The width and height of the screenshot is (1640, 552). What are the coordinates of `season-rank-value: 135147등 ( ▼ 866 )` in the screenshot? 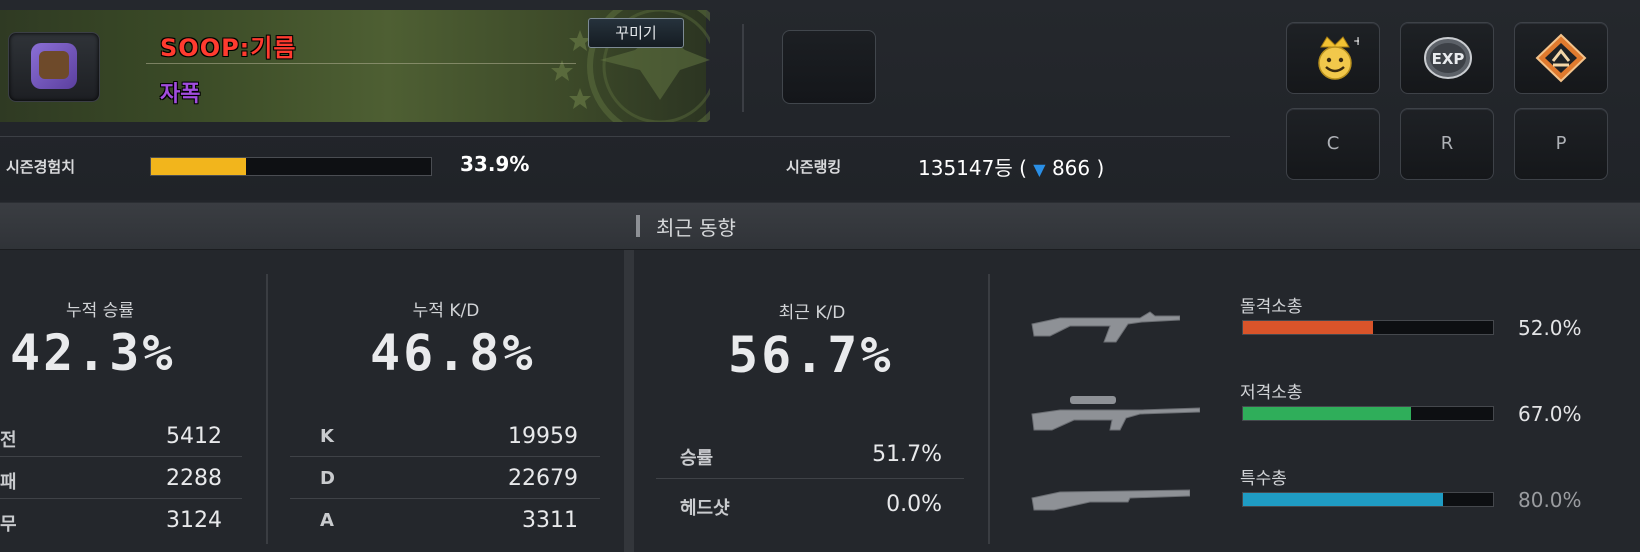 It's located at (1011, 166).